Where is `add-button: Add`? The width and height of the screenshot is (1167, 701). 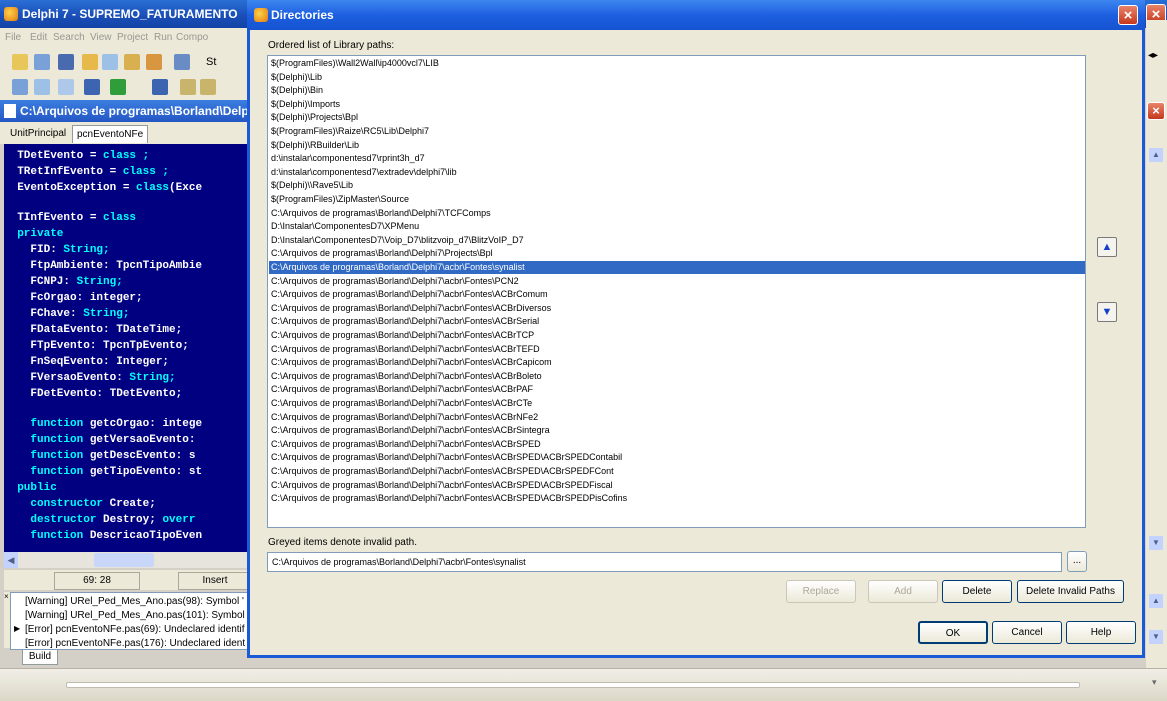
add-button: Add is located at coordinates (903, 591).